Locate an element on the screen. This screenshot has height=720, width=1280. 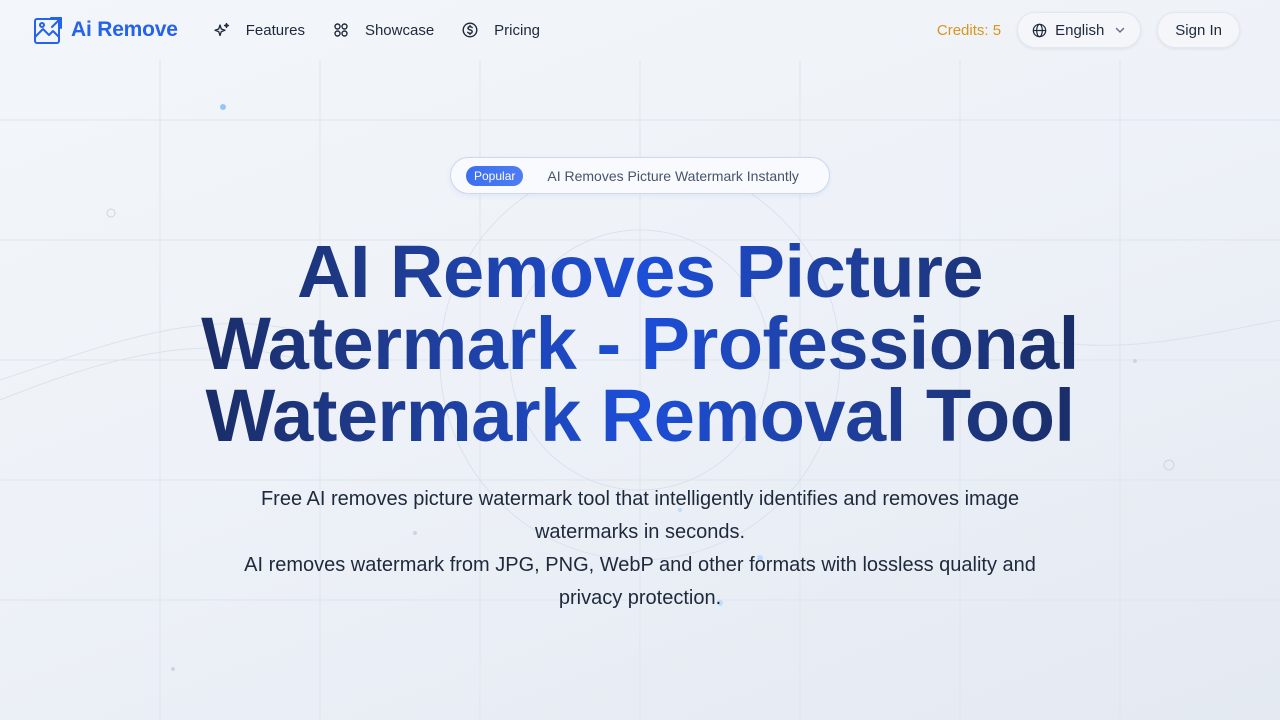
dollar-circle-icon is located at coordinates (470, 30).